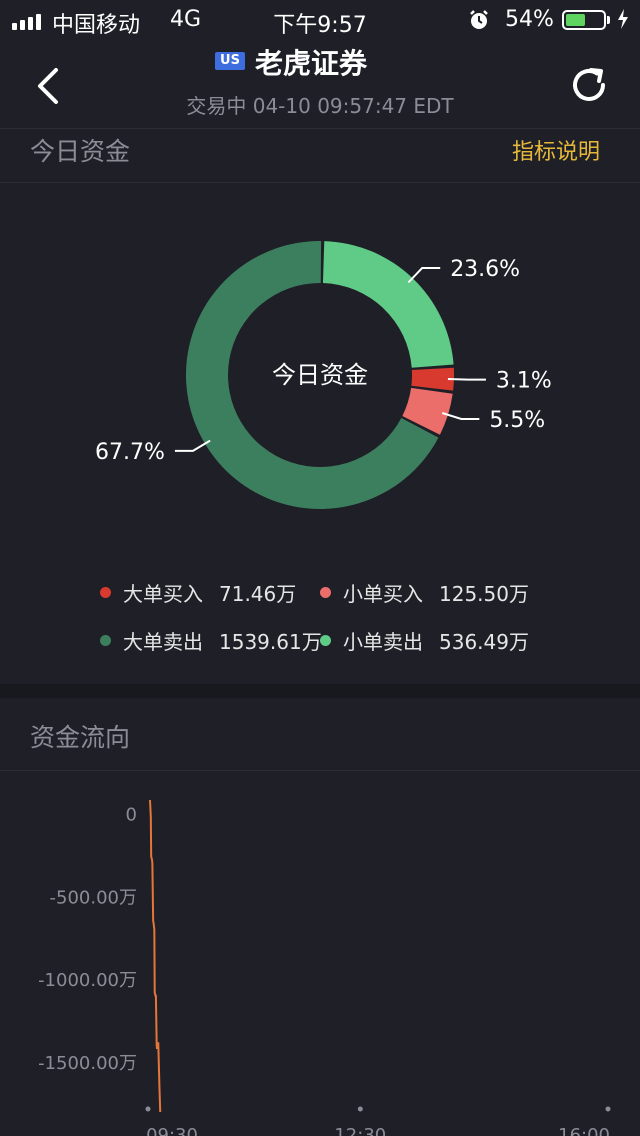 This screenshot has height=1136, width=640. What do you see at coordinates (211, 640) in the screenshot?
I see `legend-item-large-sell: 大单卖出 1539.61万` at bounding box center [211, 640].